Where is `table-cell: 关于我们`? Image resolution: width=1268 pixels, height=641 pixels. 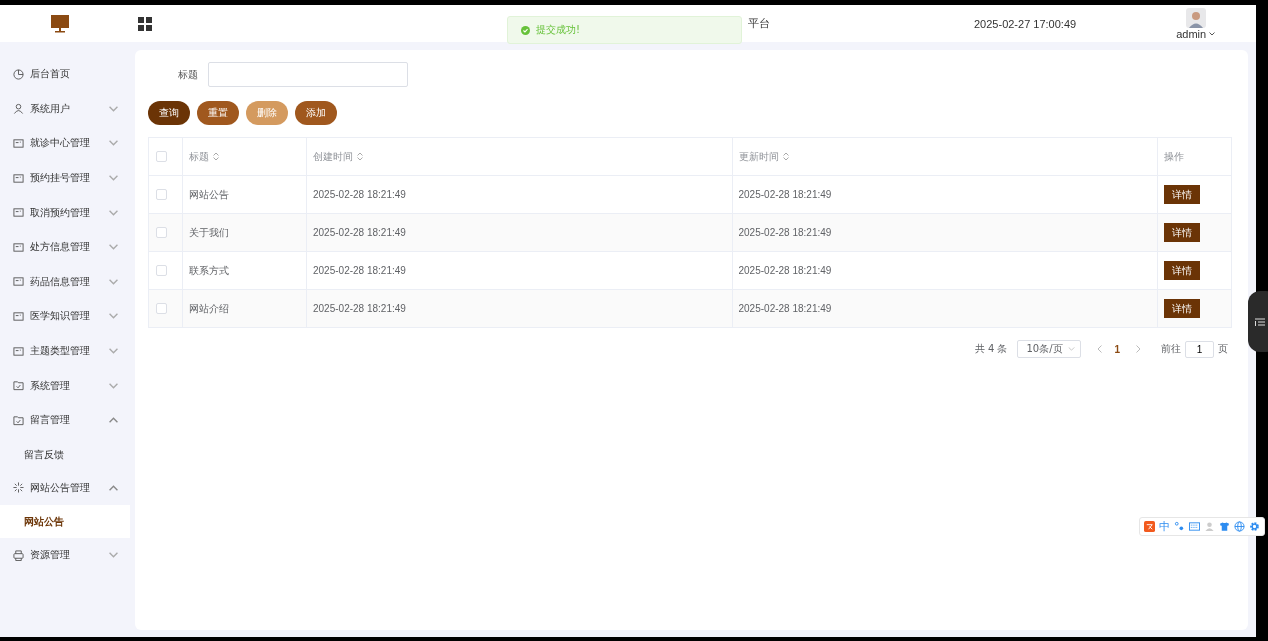
table-cell: 关于我们 is located at coordinates (209, 232).